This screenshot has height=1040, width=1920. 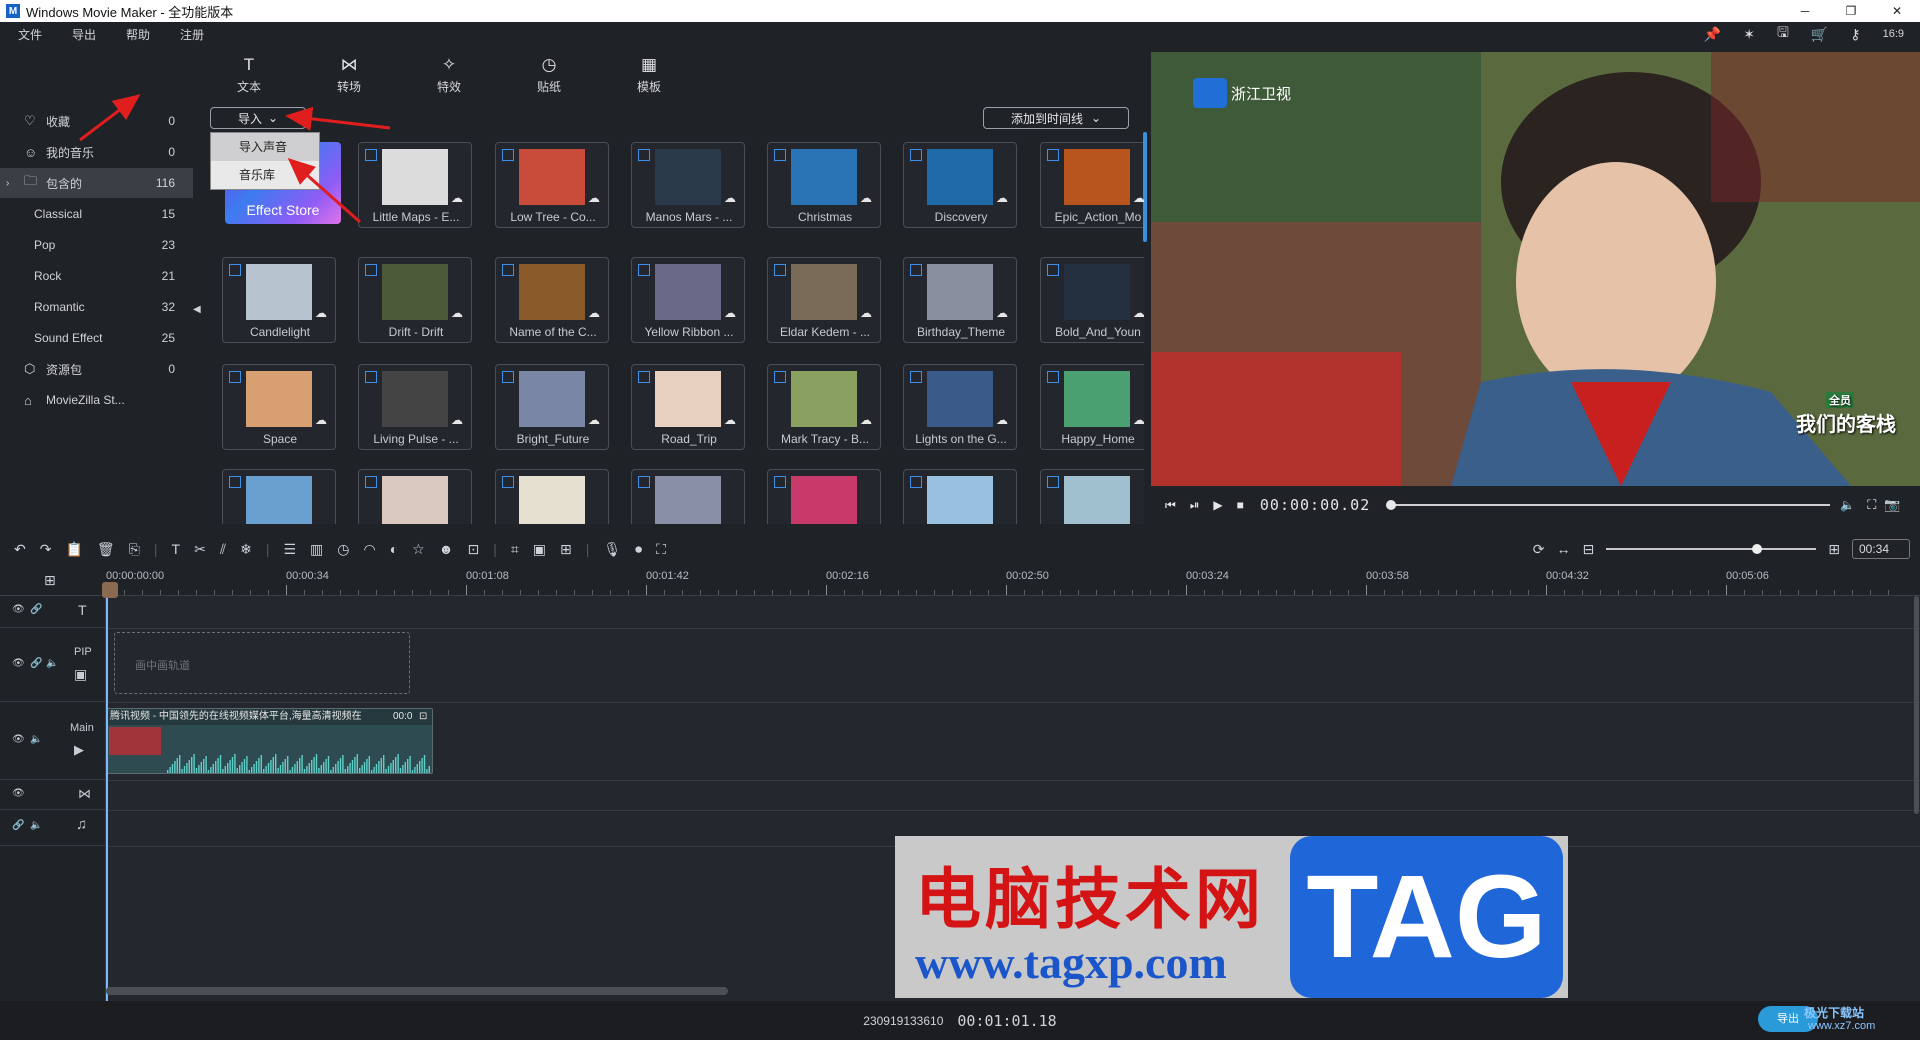 What do you see at coordinates (324, 191) in the screenshot?
I see `arrow-to-music-library` at bounding box center [324, 191].